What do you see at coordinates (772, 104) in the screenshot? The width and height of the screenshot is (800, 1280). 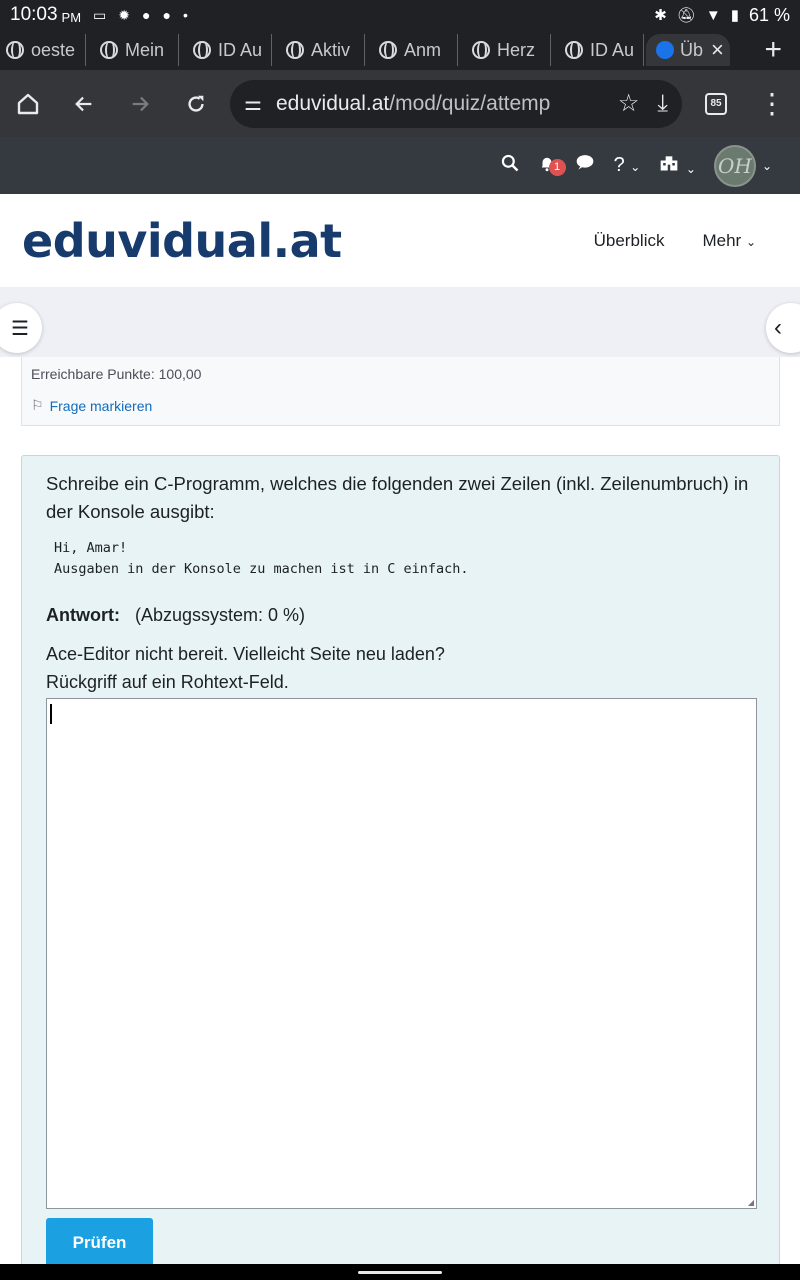 I see `menu-button: ⋮` at bounding box center [772, 104].